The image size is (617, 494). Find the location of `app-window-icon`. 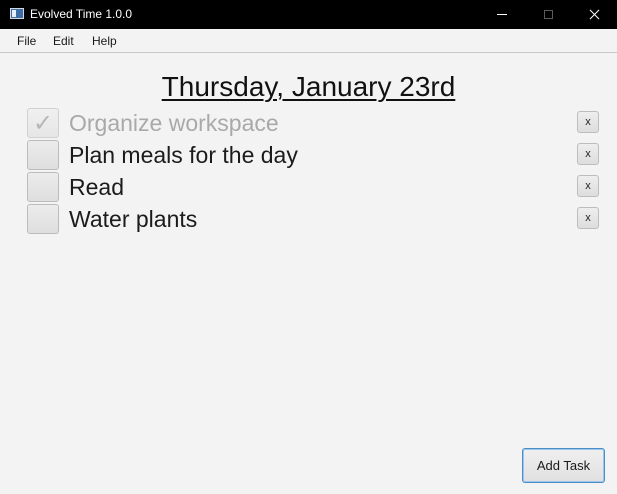

app-window-icon is located at coordinates (17, 13).